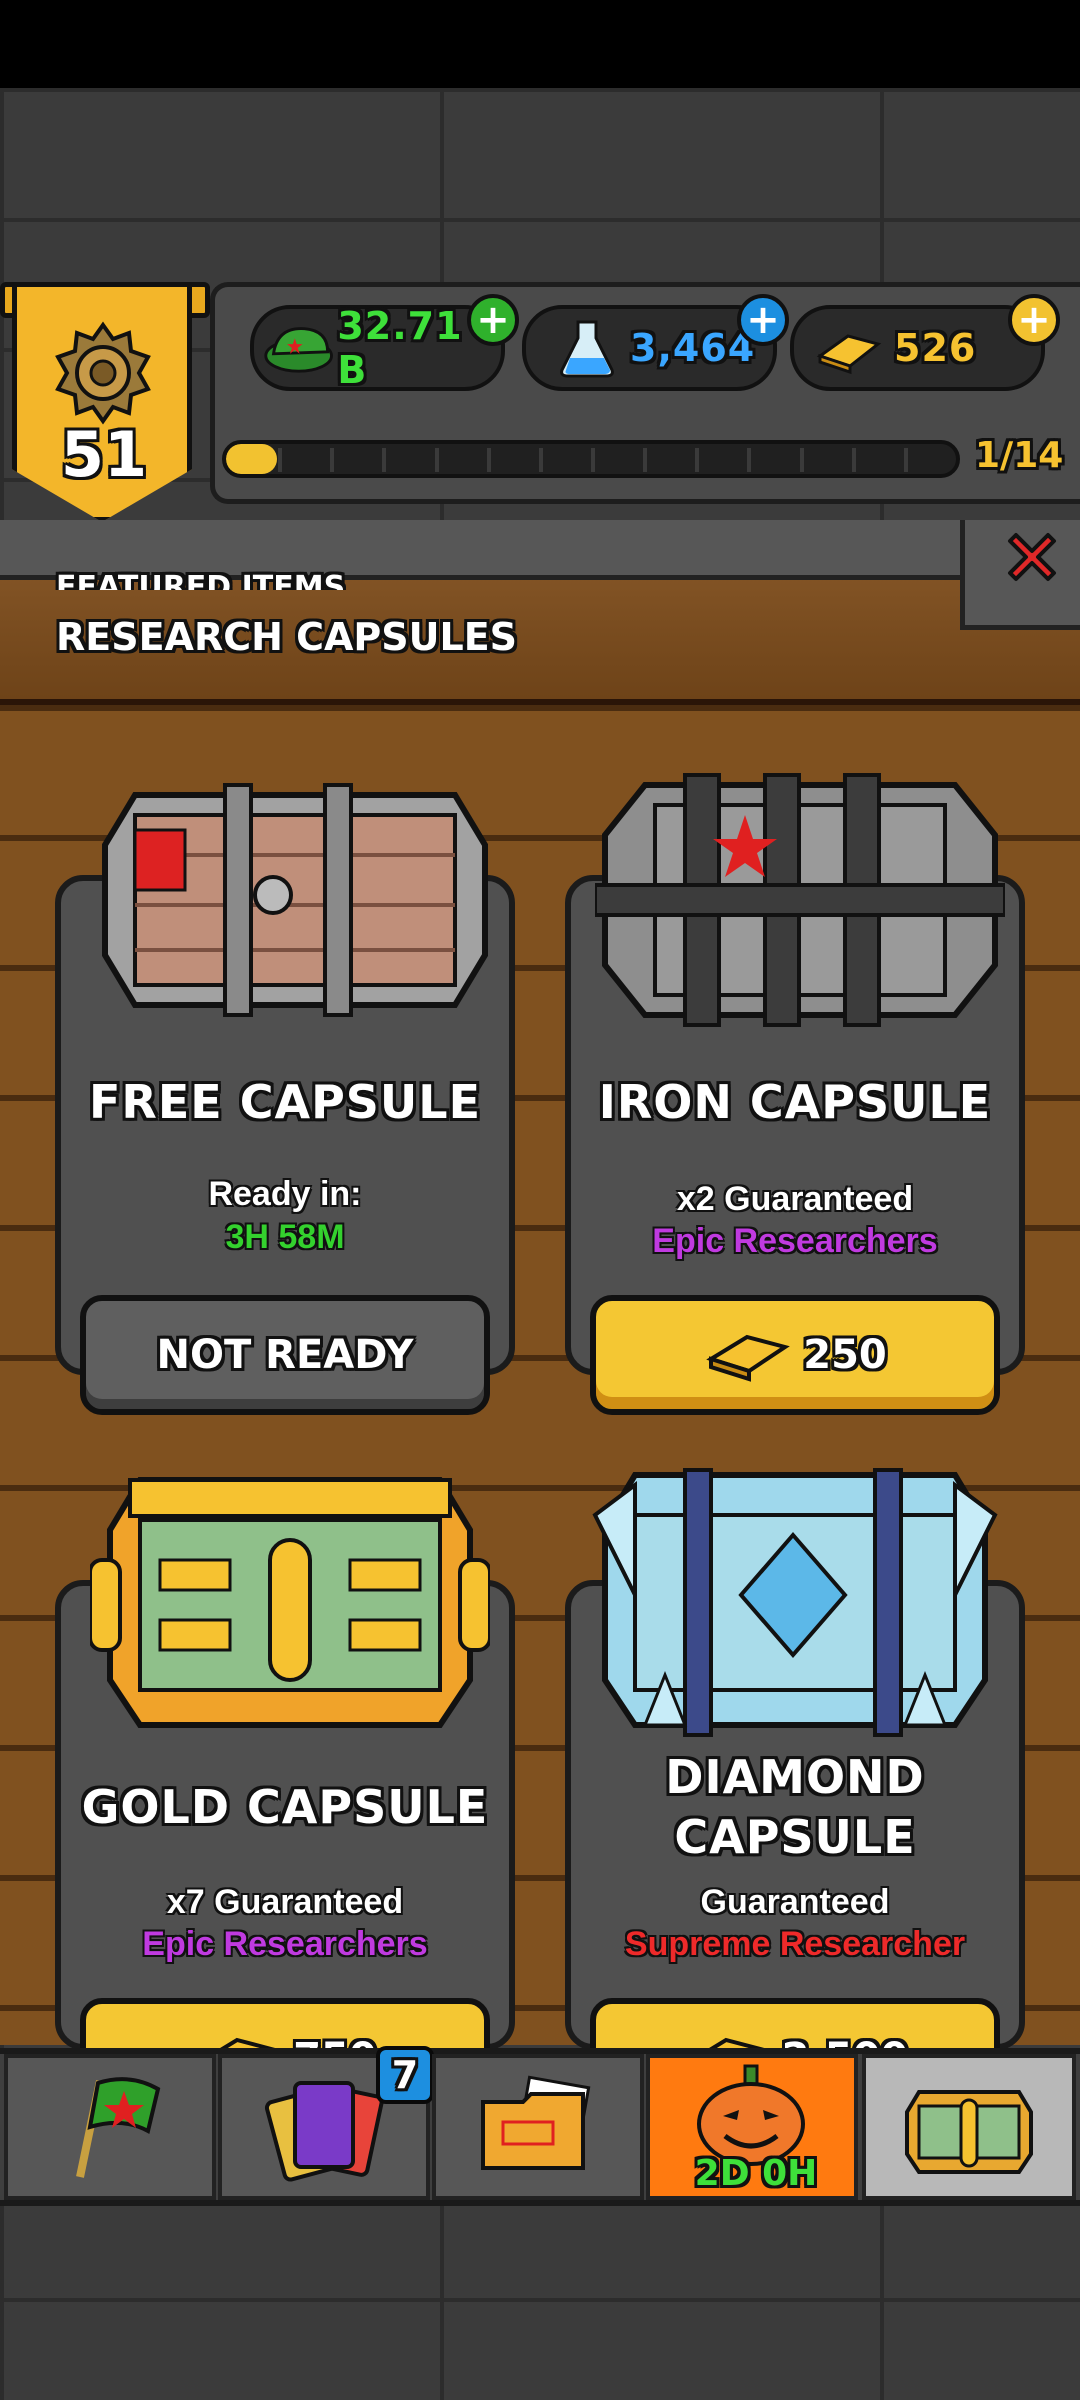  Describe the element at coordinates (795, 1902) in the screenshot. I see `diamond-capsule-line1: Guaranteed` at that location.